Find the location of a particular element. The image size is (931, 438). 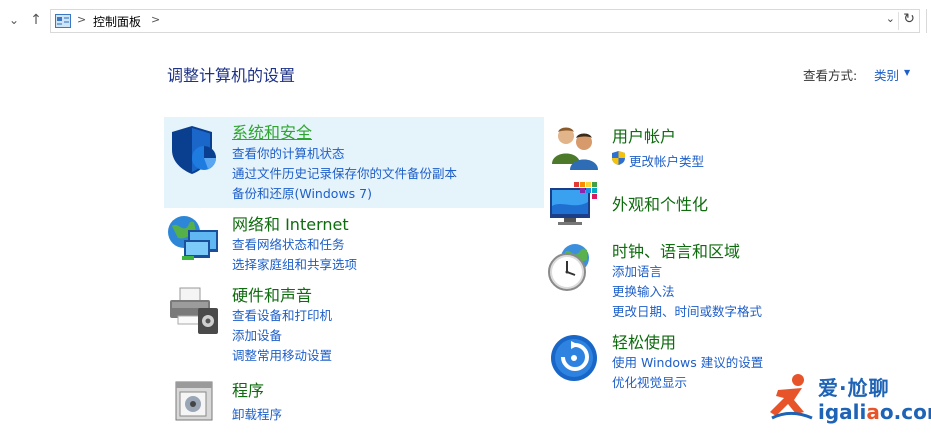

page-title: 调整计算机的设置 is located at coordinates (231, 75).